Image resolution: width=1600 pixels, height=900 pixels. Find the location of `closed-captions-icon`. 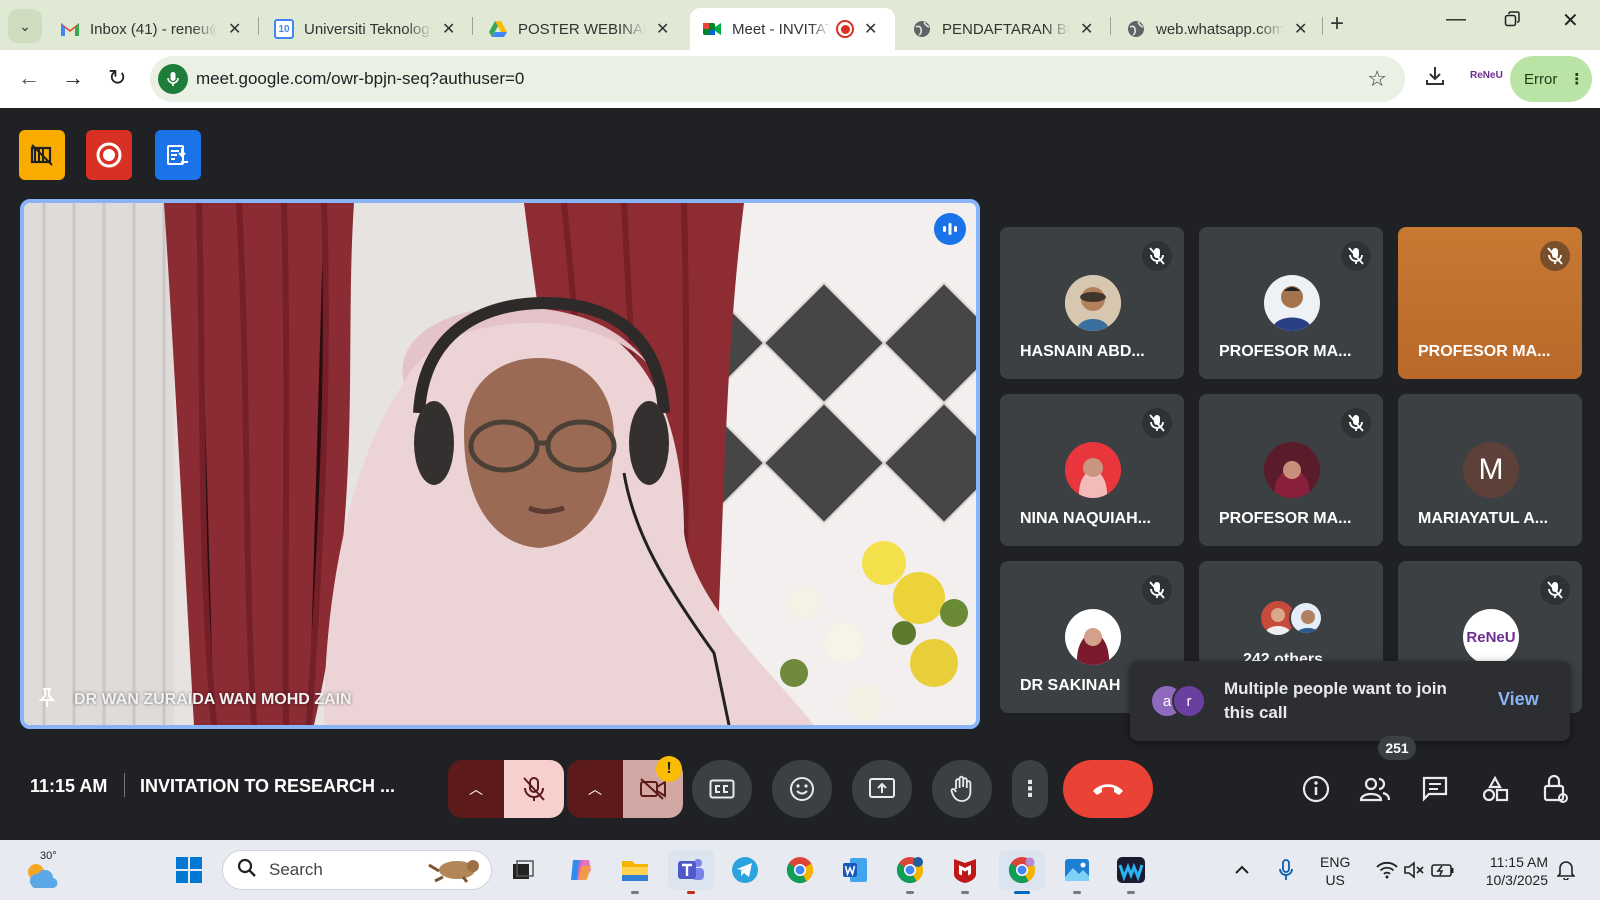

closed-captions-icon is located at coordinates (722, 789).